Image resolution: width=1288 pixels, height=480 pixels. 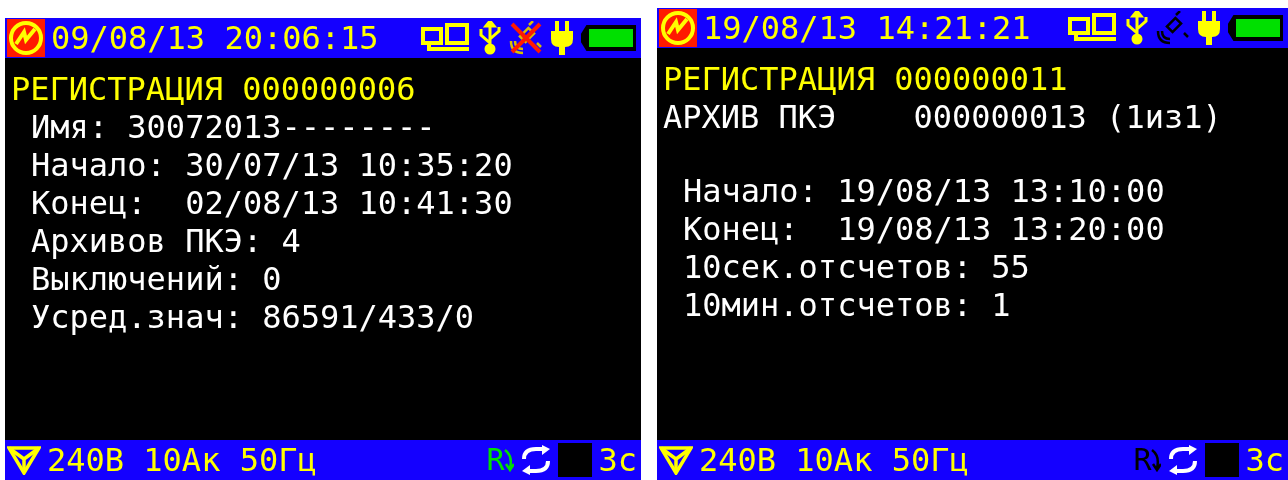 I want to click on date-time: 09/08/13 20:06:15, so click(x=215, y=38).